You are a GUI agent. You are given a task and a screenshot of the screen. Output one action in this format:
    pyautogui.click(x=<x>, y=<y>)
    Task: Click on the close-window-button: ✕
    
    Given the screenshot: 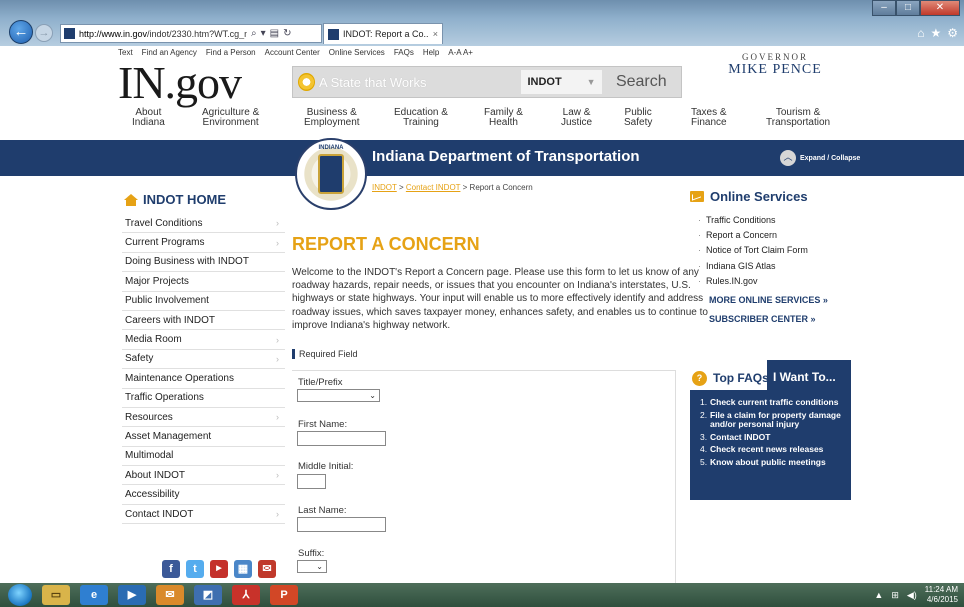 What is the action you would take?
    pyautogui.click(x=940, y=8)
    